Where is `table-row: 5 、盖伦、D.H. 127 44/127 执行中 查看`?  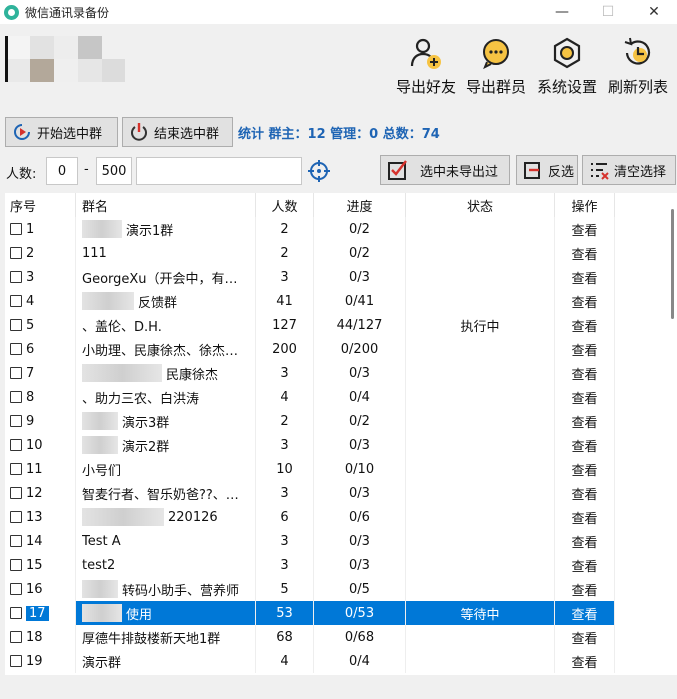 table-row: 5 、盖伦、D.H. 127 44/127 执行中 查看 is located at coordinates (335, 325).